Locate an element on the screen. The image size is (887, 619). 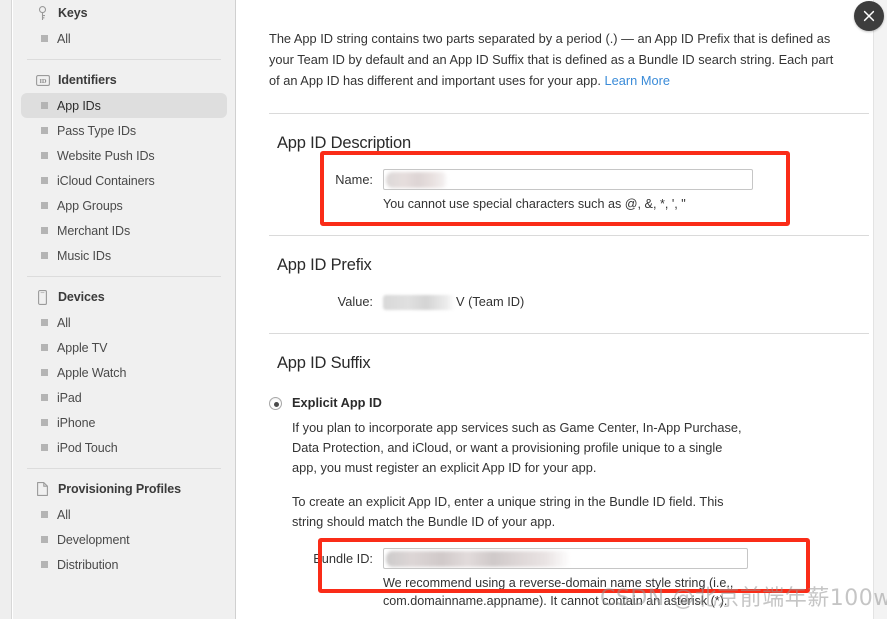
sidebar-item-ipod-touch: iPod Touch is located at coordinates (124, 447).